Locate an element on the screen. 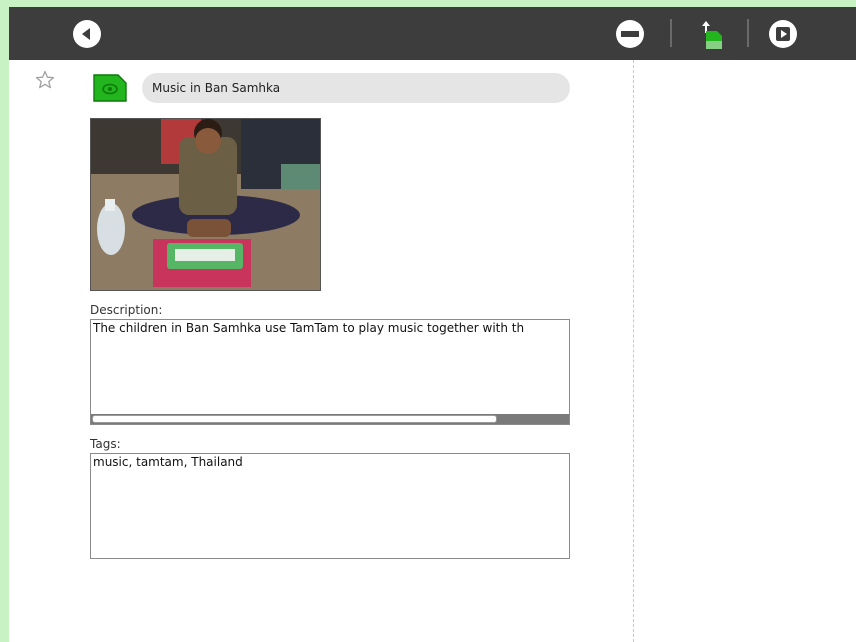 This screenshot has height=642, width=856. copy-to-device-icon is located at coordinates (712, 35).